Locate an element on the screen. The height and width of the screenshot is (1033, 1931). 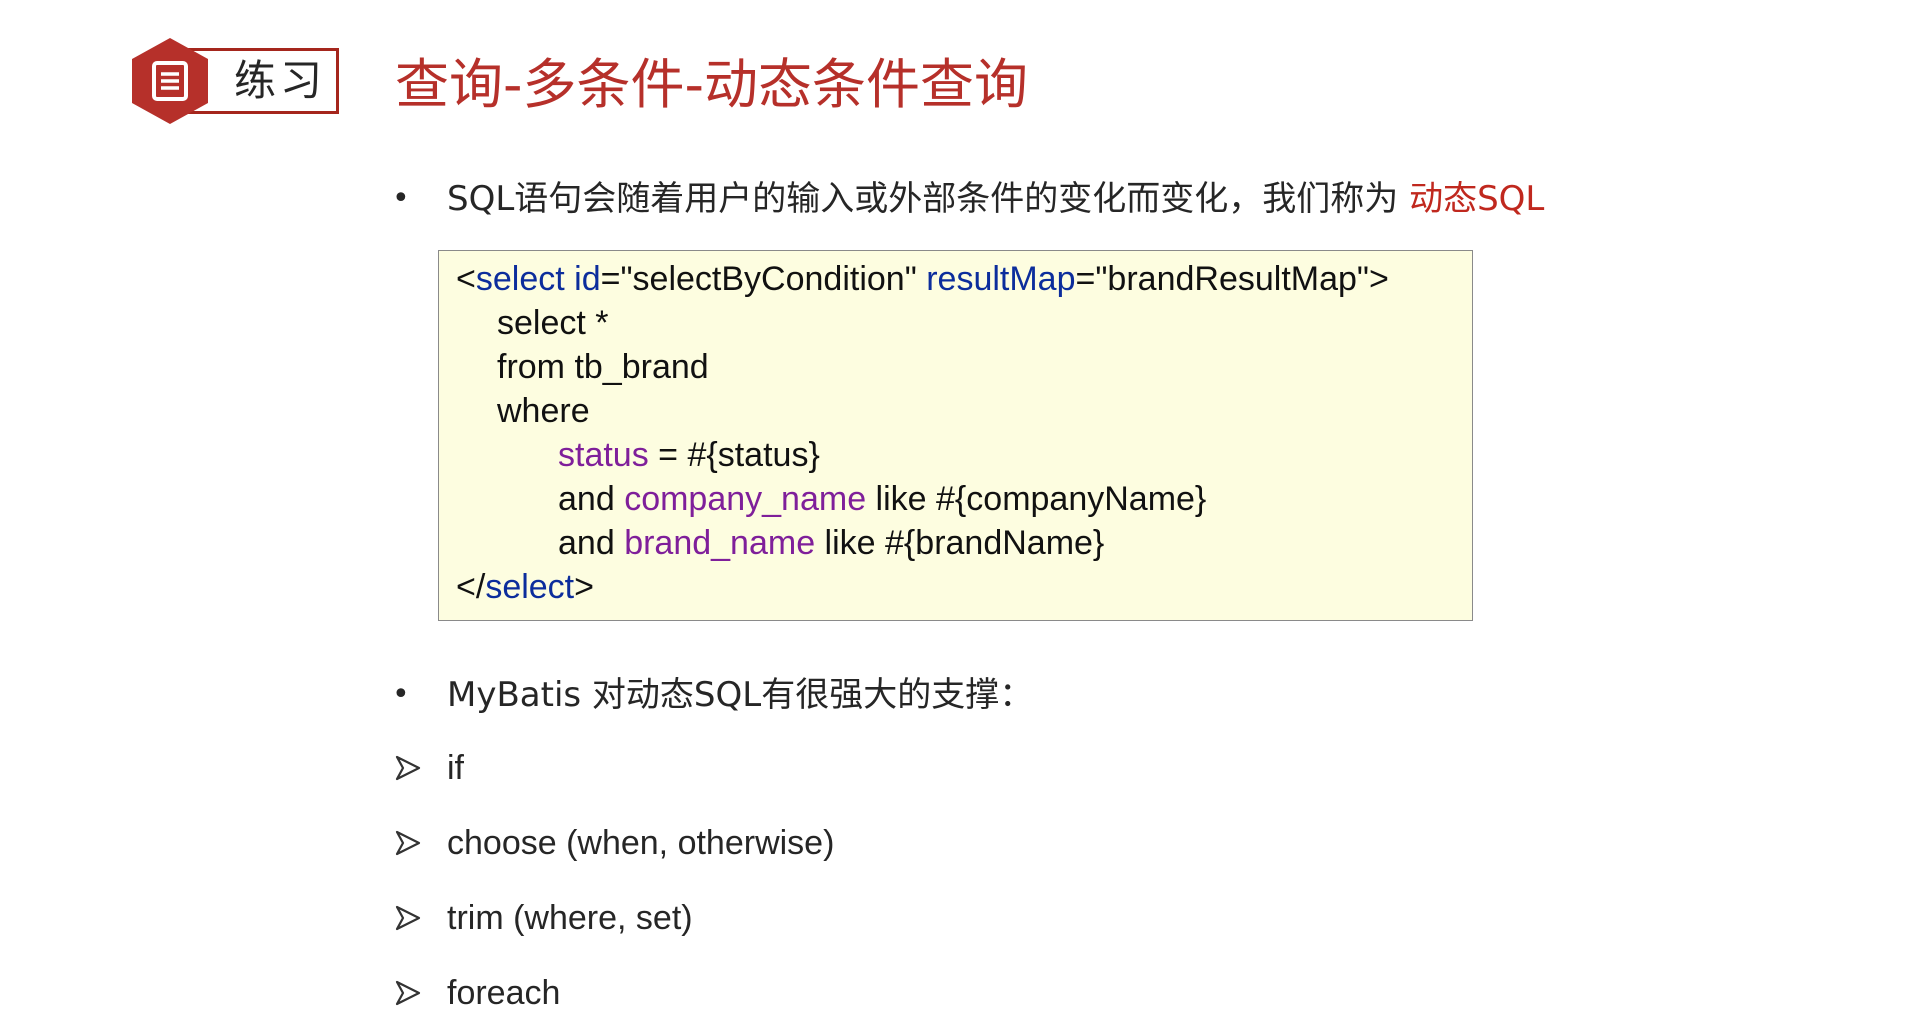
code-line-4: where is located at coordinates (543, 411).